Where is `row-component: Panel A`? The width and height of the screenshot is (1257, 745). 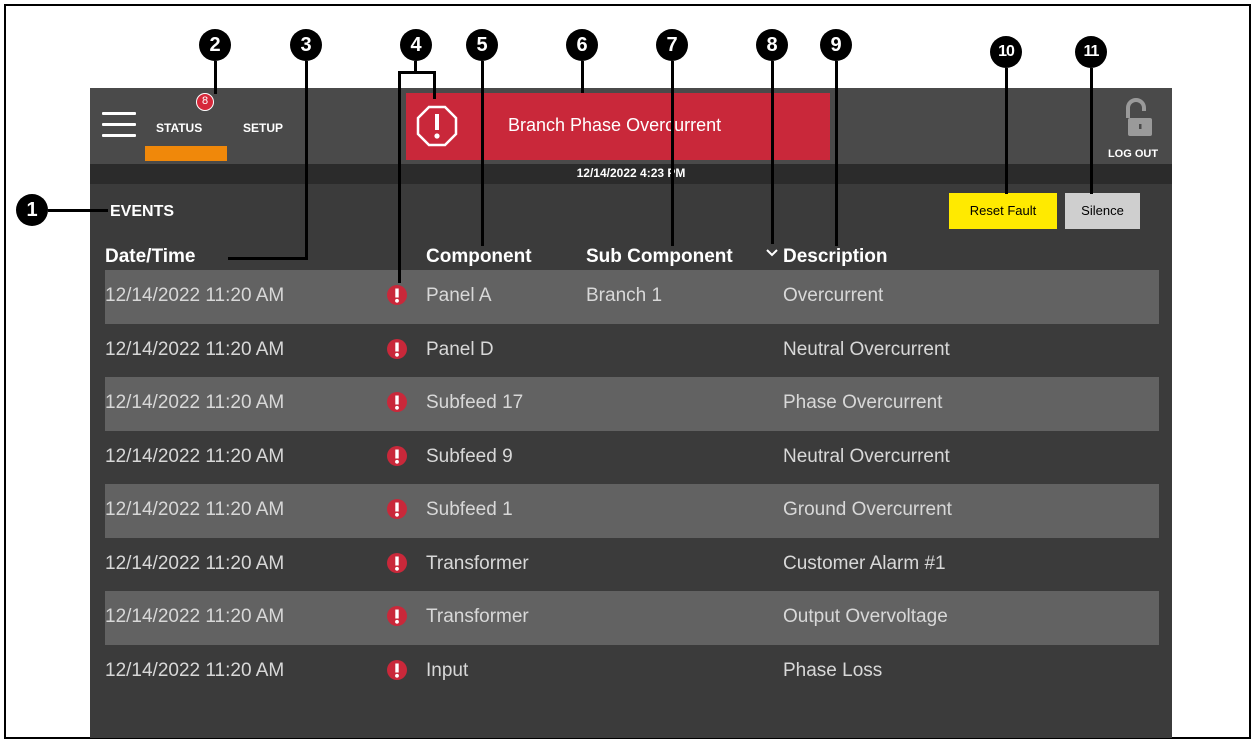
row-component: Panel A is located at coordinates (459, 295).